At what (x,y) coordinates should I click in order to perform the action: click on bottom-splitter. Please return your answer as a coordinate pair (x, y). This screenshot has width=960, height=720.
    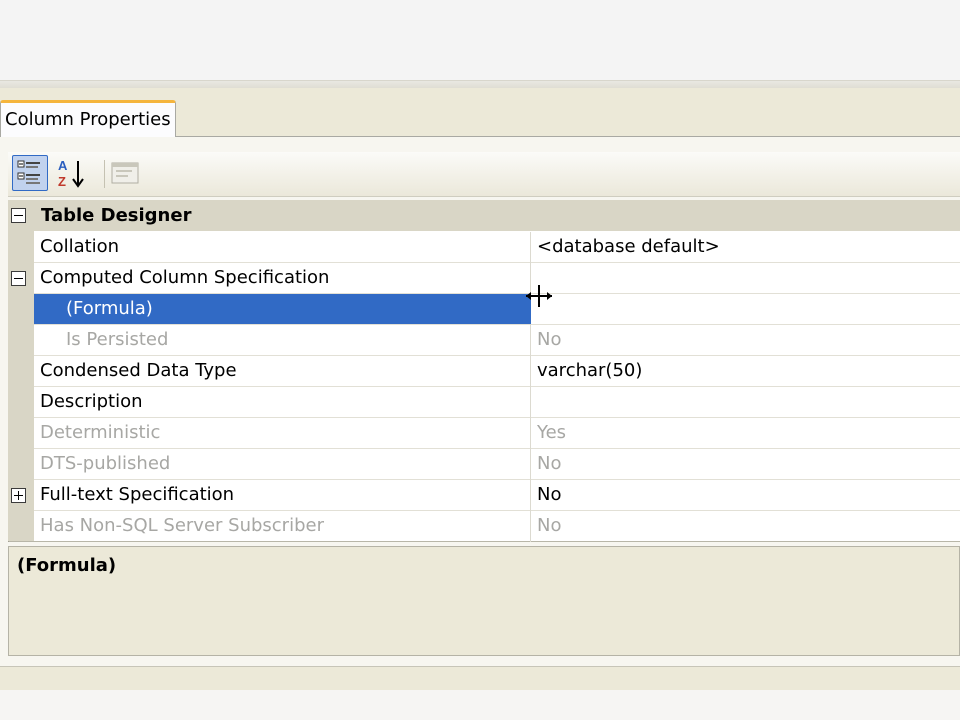
    Looking at the image, I should click on (480, 678).